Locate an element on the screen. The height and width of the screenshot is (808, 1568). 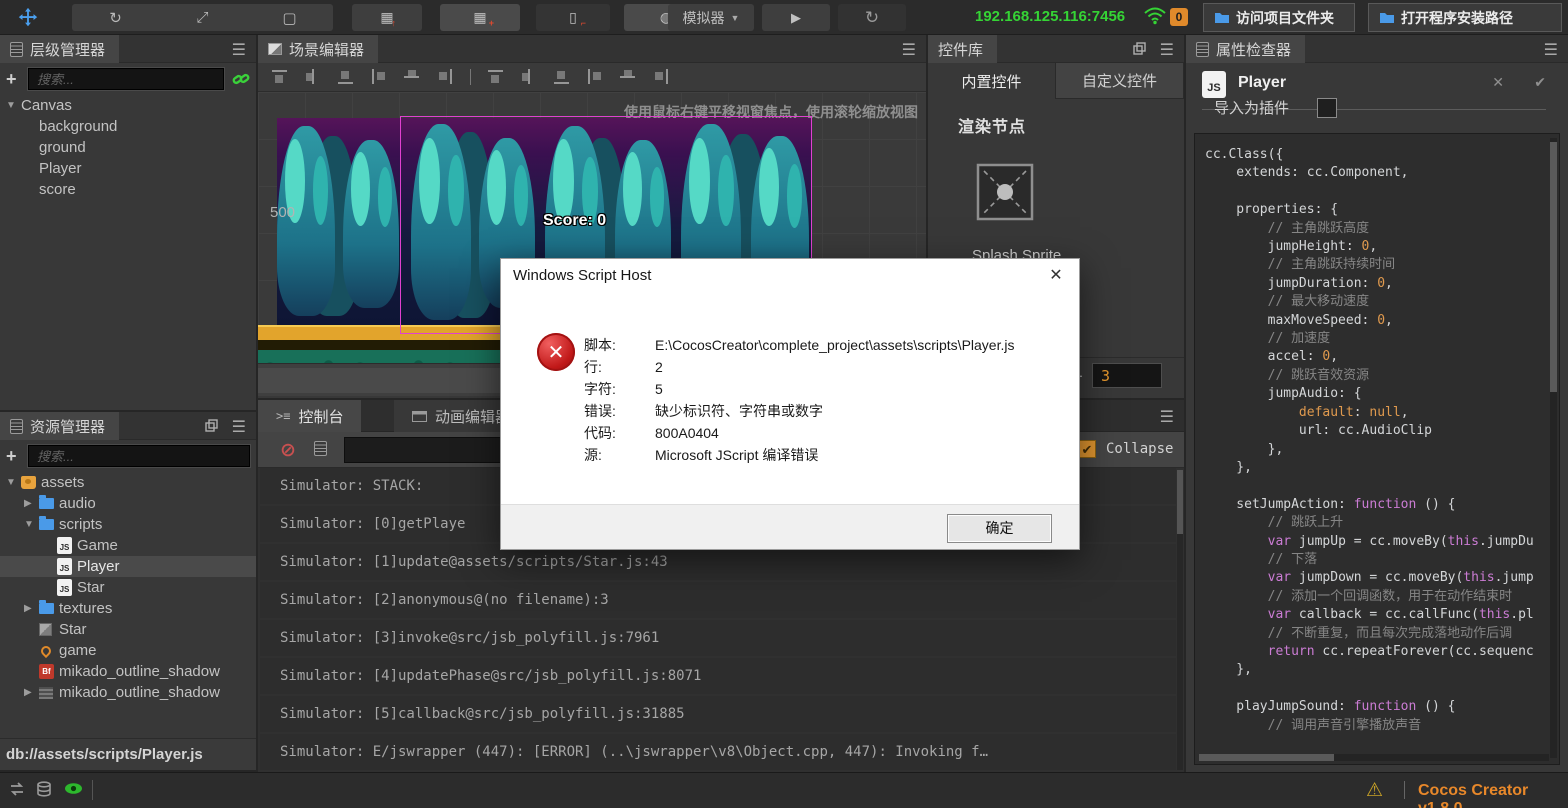
align-tool-l is located at coordinates (379, 77).